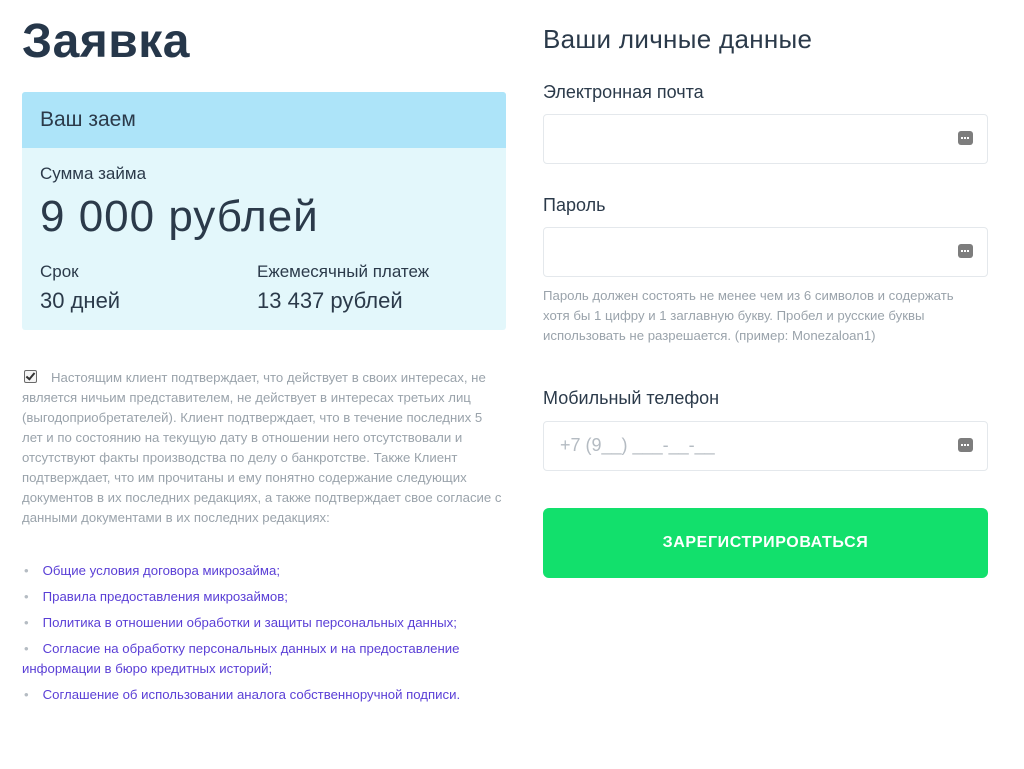  I want to click on monthly-payment-value: 13 437 рублей, so click(330, 300).